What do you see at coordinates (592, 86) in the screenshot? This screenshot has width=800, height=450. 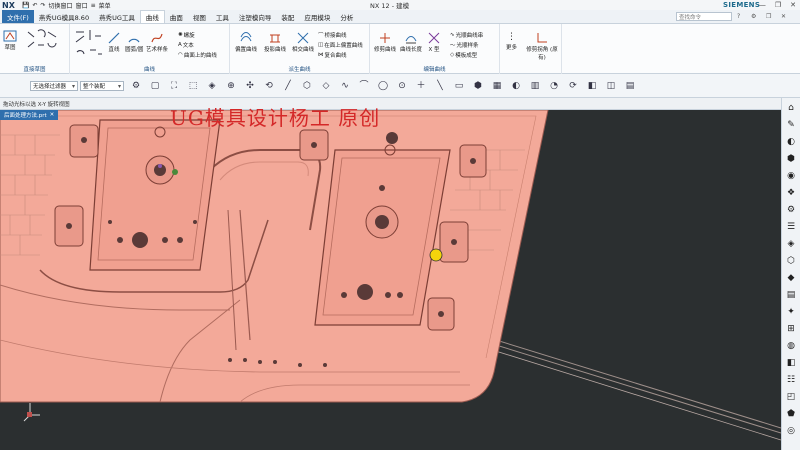 I see `toolbar-tool-icon: ◧` at bounding box center [592, 86].